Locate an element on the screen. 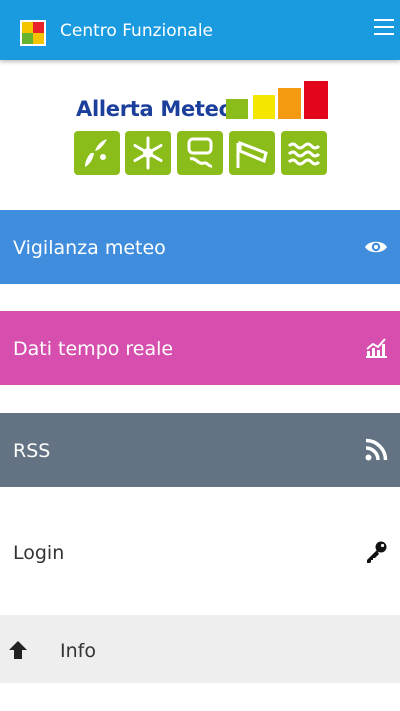 The image size is (400, 711). menu-item-login: Login is located at coordinates (200, 552).